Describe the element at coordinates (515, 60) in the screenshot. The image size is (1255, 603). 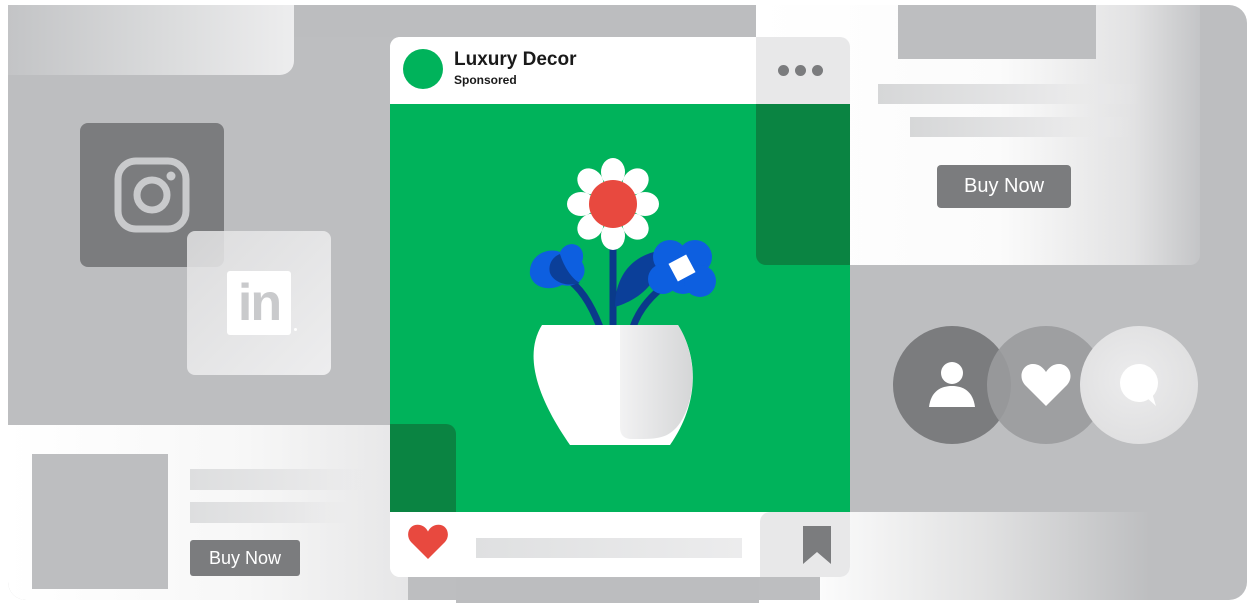
I see `brand-name: Luxury Decor` at that location.